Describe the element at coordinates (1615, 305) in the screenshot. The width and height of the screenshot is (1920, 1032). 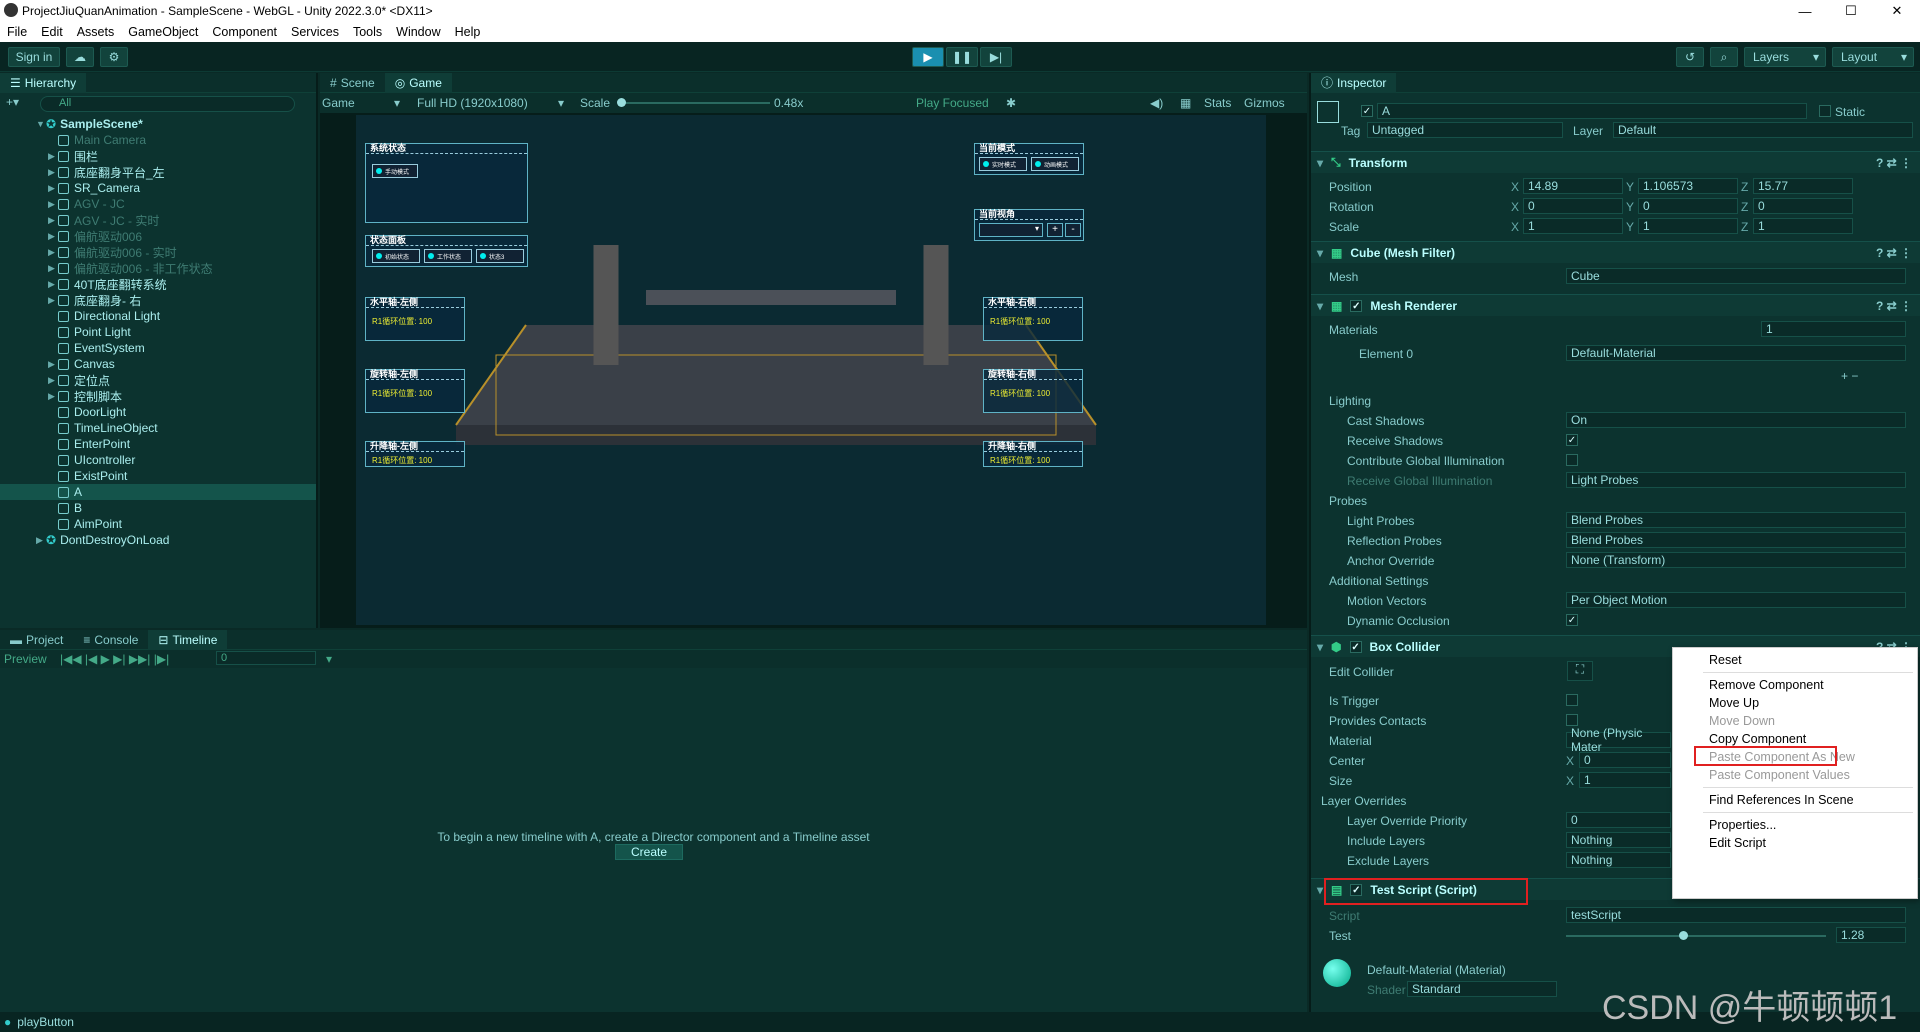
I see `component-header: ▾ ▦ ✓ Mesh Renderer ? ⇄ ⋮` at that location.